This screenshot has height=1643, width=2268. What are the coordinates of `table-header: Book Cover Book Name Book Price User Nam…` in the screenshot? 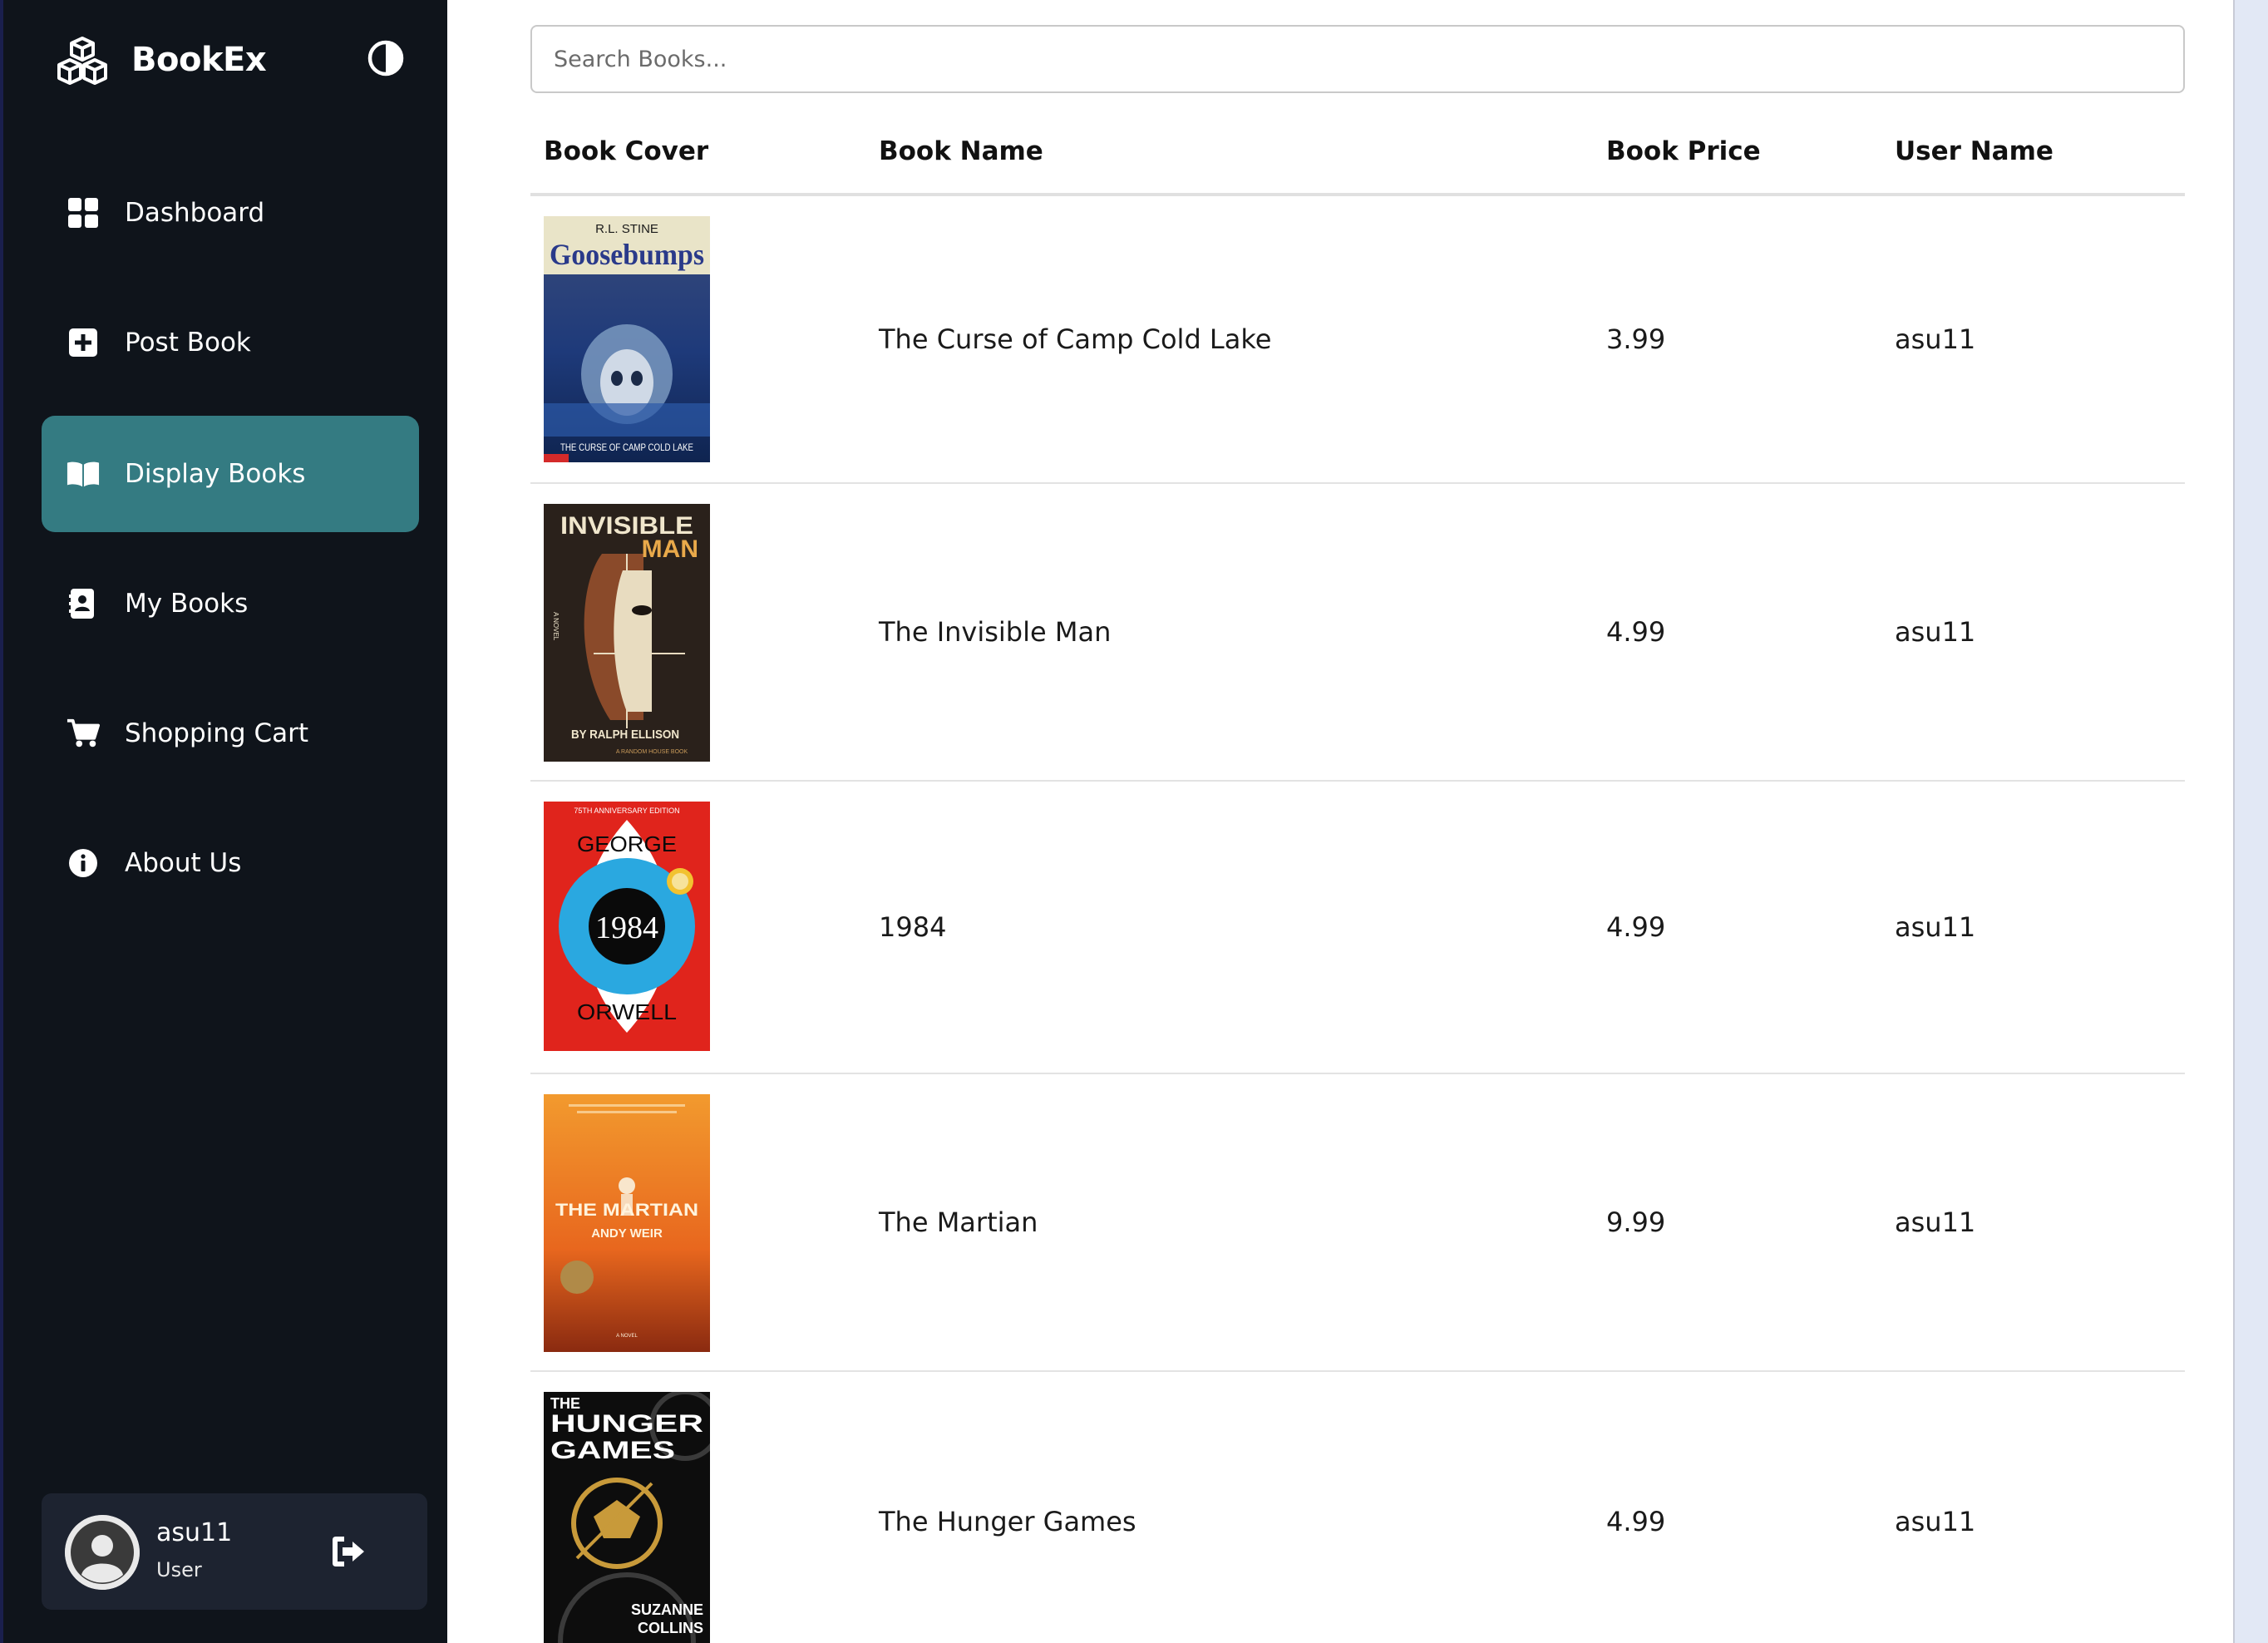 It's located at (1357, 160).